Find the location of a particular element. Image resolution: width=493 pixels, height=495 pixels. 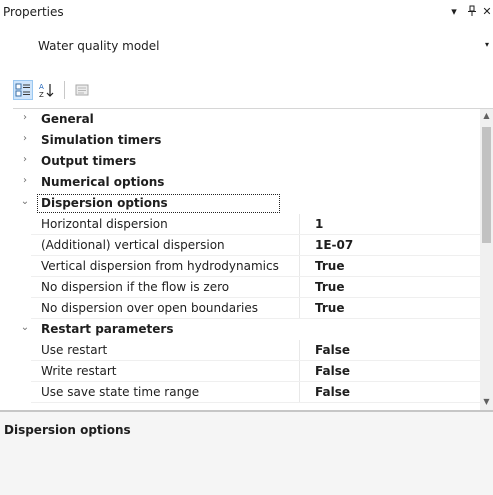

category-output-timers: › Output timers is located at coordinates (246, 161).